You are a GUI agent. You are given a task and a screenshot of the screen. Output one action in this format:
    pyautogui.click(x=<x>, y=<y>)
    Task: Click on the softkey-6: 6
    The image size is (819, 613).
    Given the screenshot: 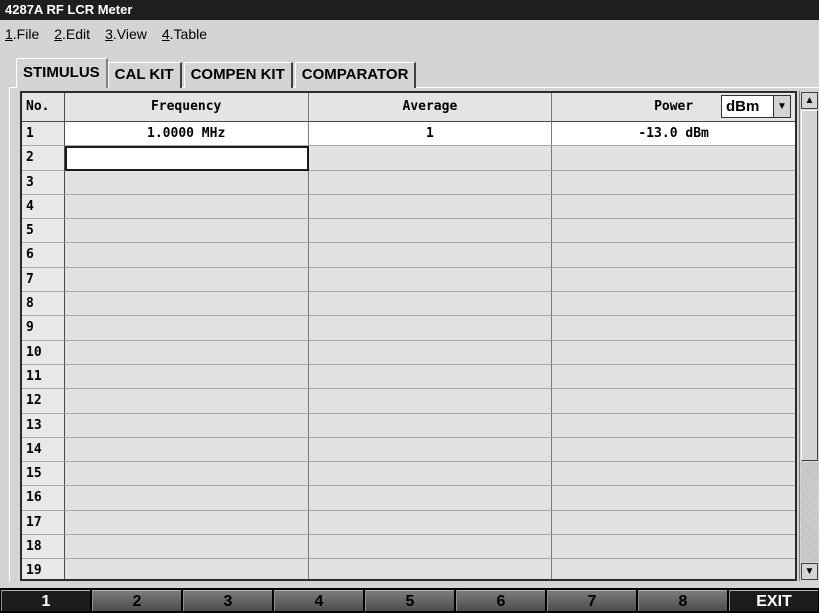 What is the action you would take?
    pyautogui.click(x=500, y=600)
    